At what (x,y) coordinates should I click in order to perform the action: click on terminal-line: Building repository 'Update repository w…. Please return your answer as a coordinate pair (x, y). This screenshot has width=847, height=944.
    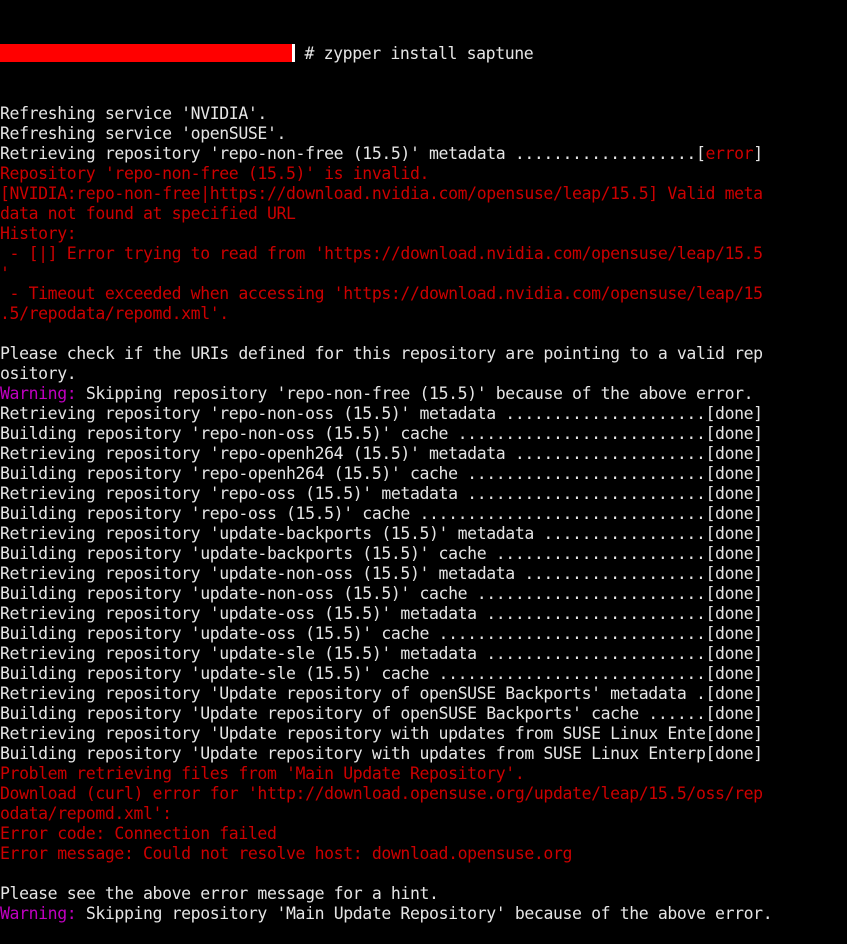
    Looking at the image, I should click on (423, 754).